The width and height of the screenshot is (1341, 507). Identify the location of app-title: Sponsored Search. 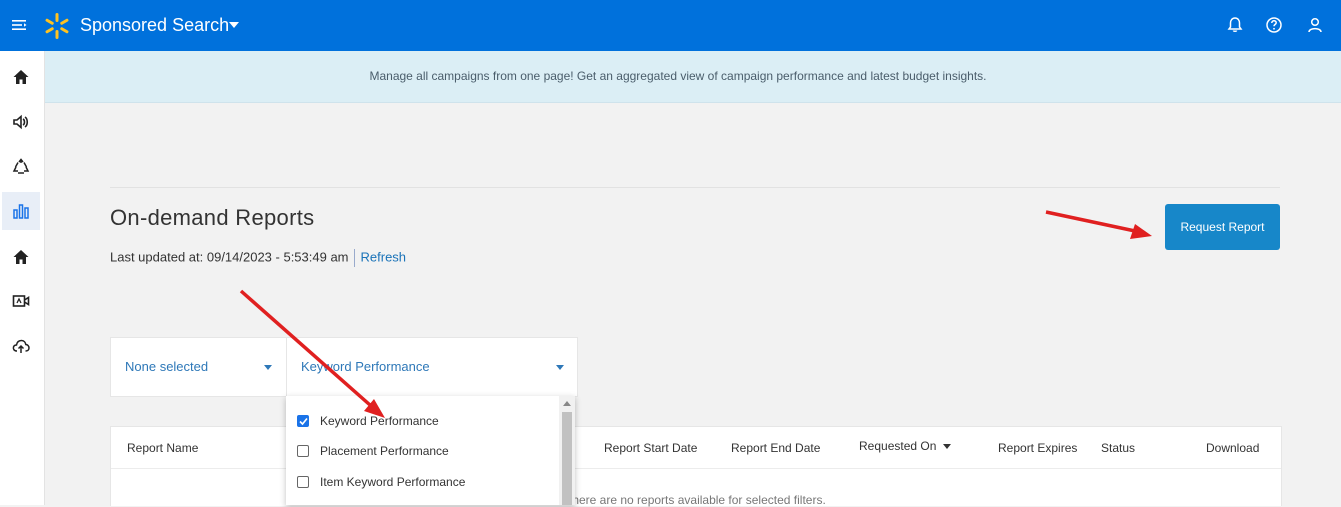
(154, 25).